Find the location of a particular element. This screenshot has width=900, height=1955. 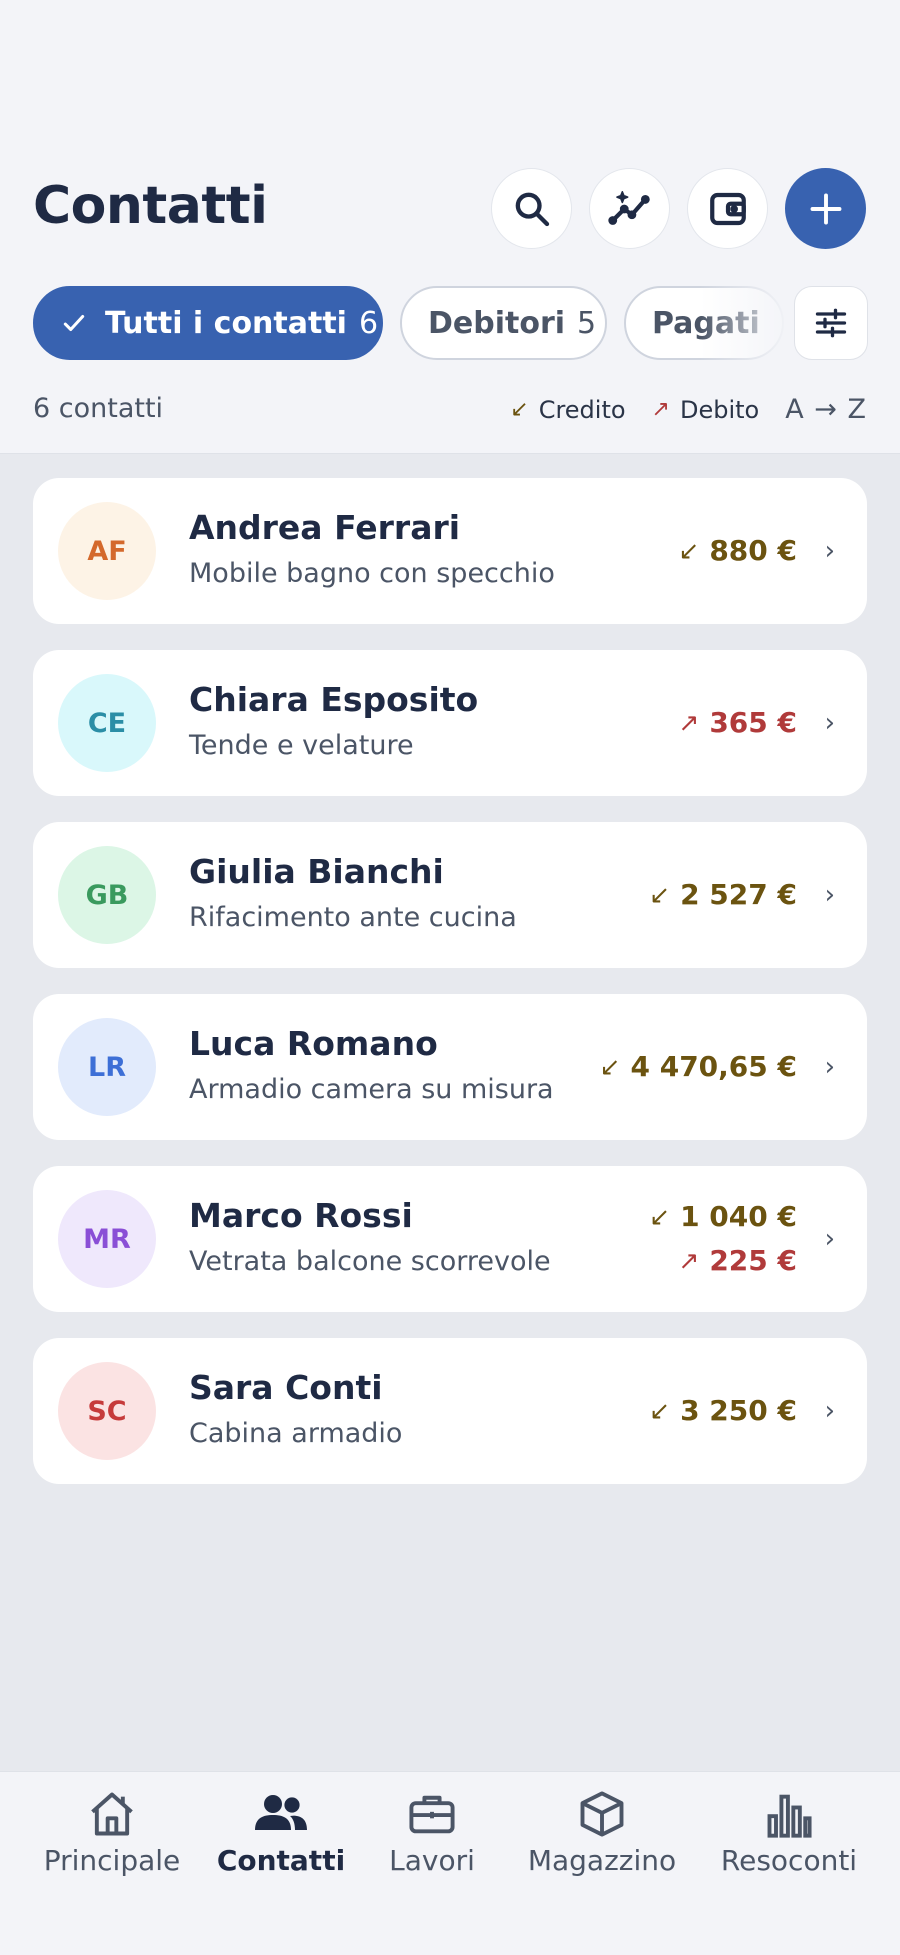

tab-label: Resoconti is located at coordinates (789, 1860).